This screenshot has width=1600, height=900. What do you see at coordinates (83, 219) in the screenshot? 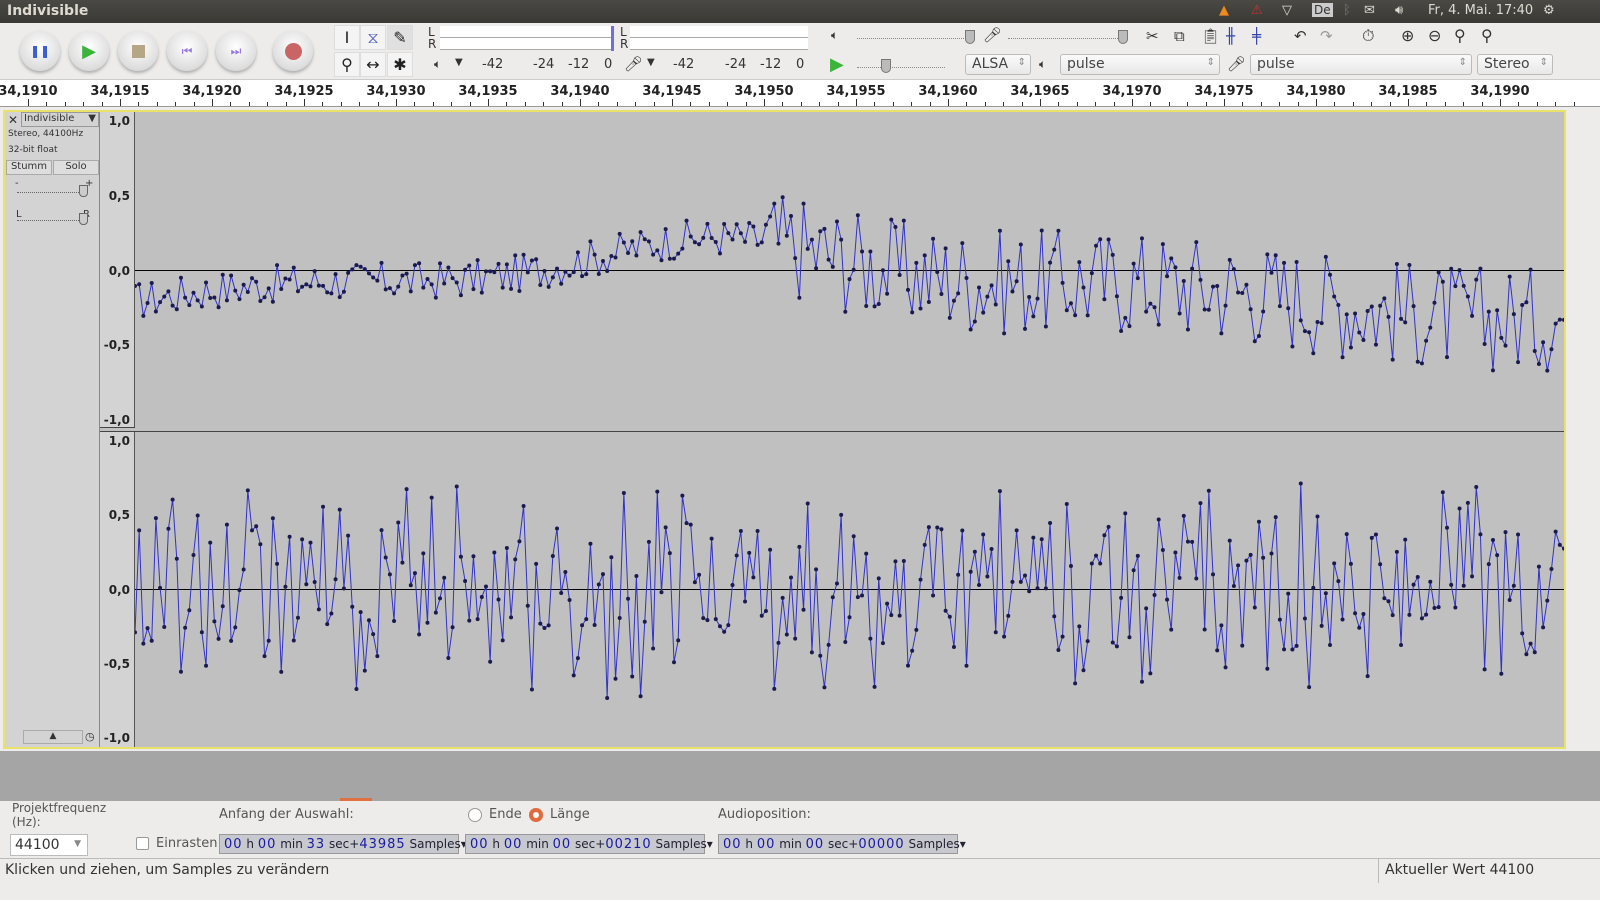
I see `slider-thumb` at bounding box center [83, 219].